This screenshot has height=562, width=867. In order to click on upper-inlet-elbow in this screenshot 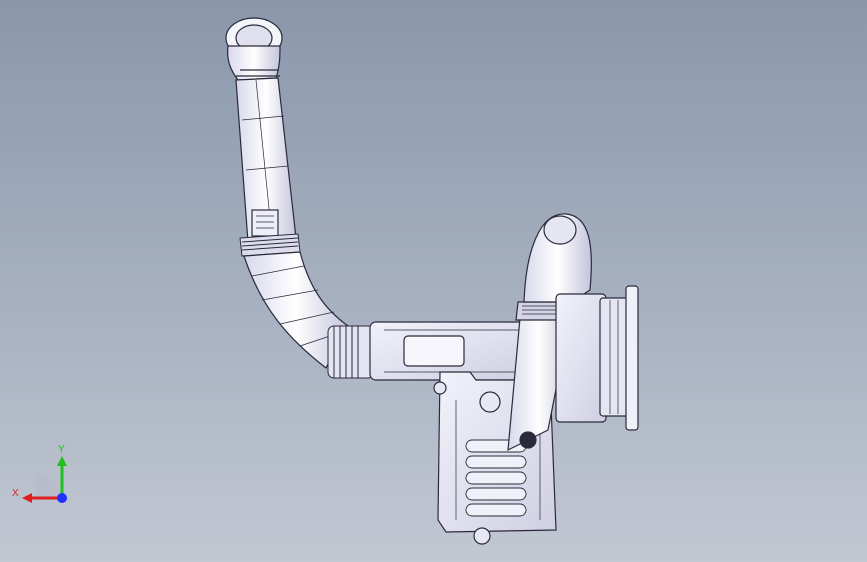, I will do `click(254, 49)`.